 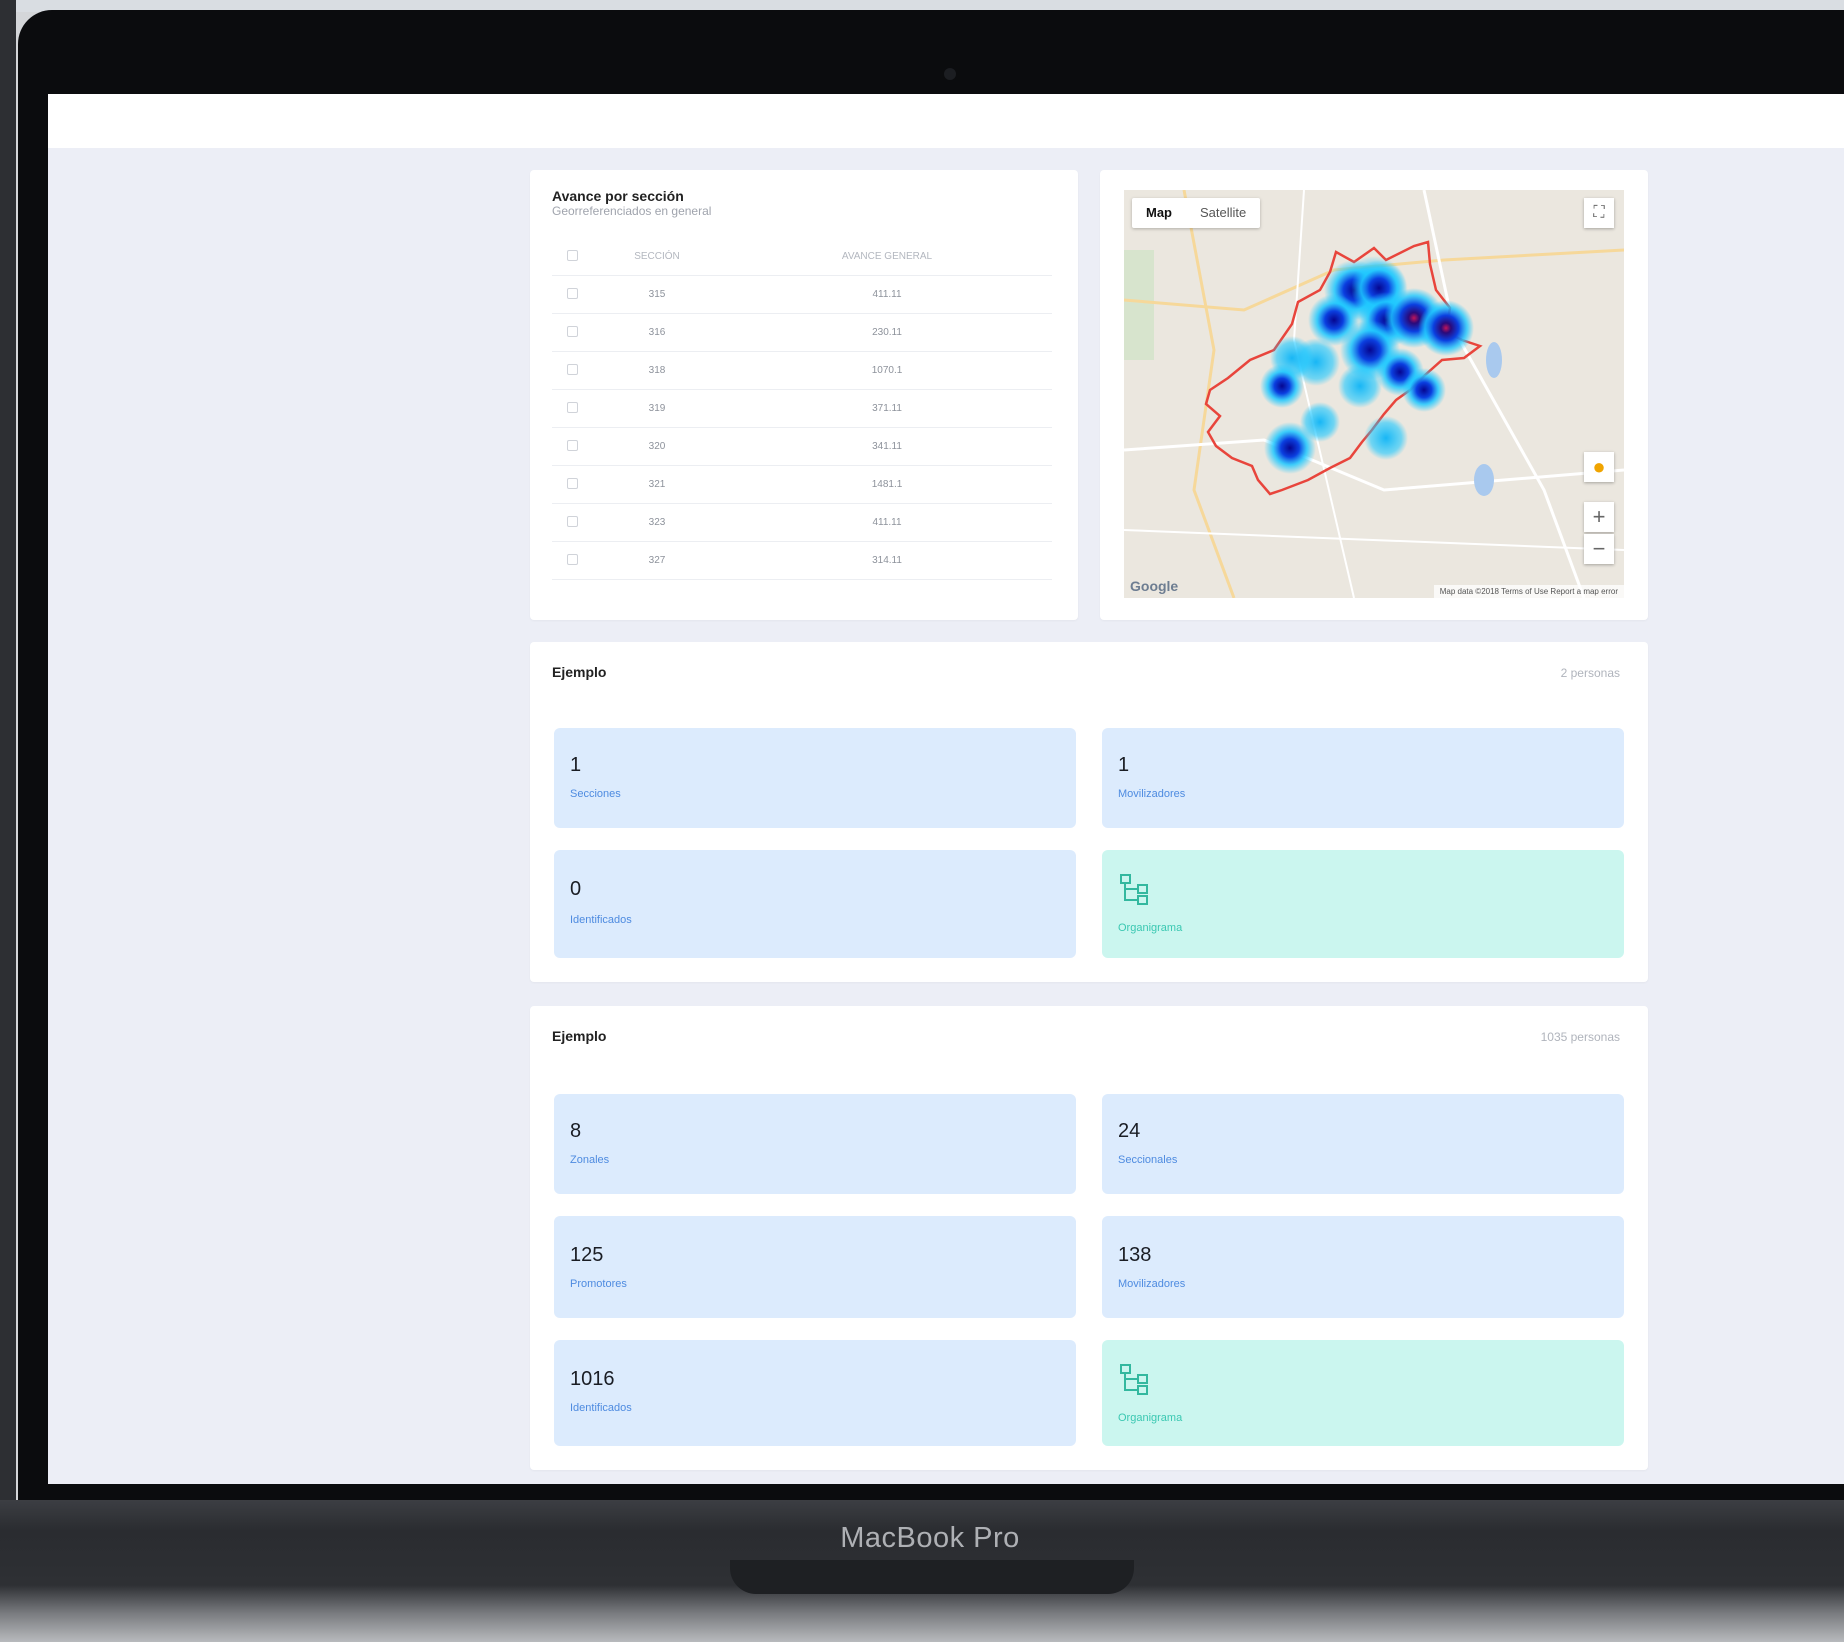 I want to click on table-cell: 318, so click(x=657, y=370).